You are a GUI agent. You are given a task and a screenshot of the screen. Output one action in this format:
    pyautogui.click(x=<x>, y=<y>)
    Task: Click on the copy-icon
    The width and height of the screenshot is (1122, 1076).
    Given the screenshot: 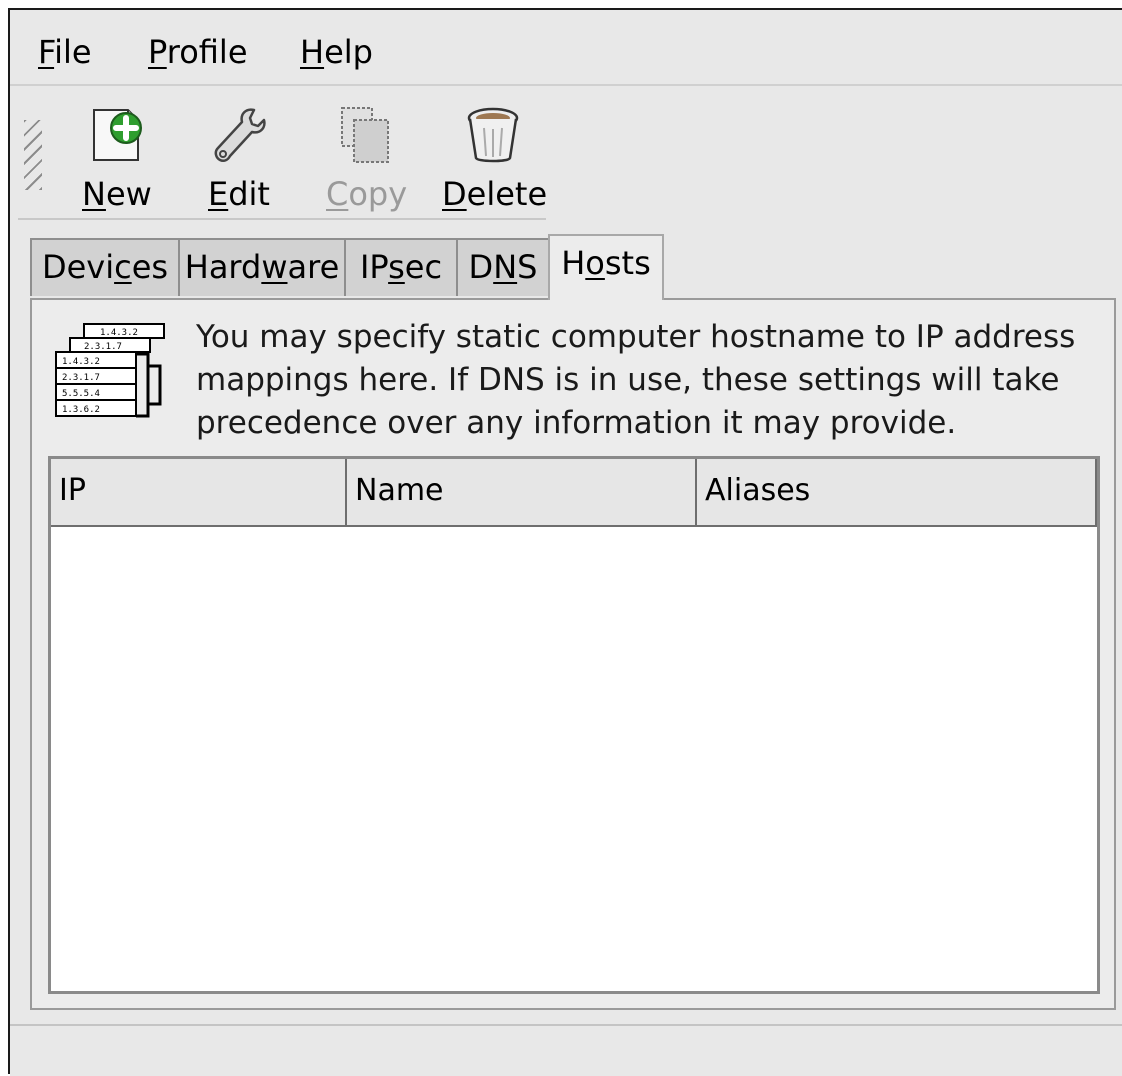 What is the action you would take?
    pyautogui.click(x=365, y=135)
    